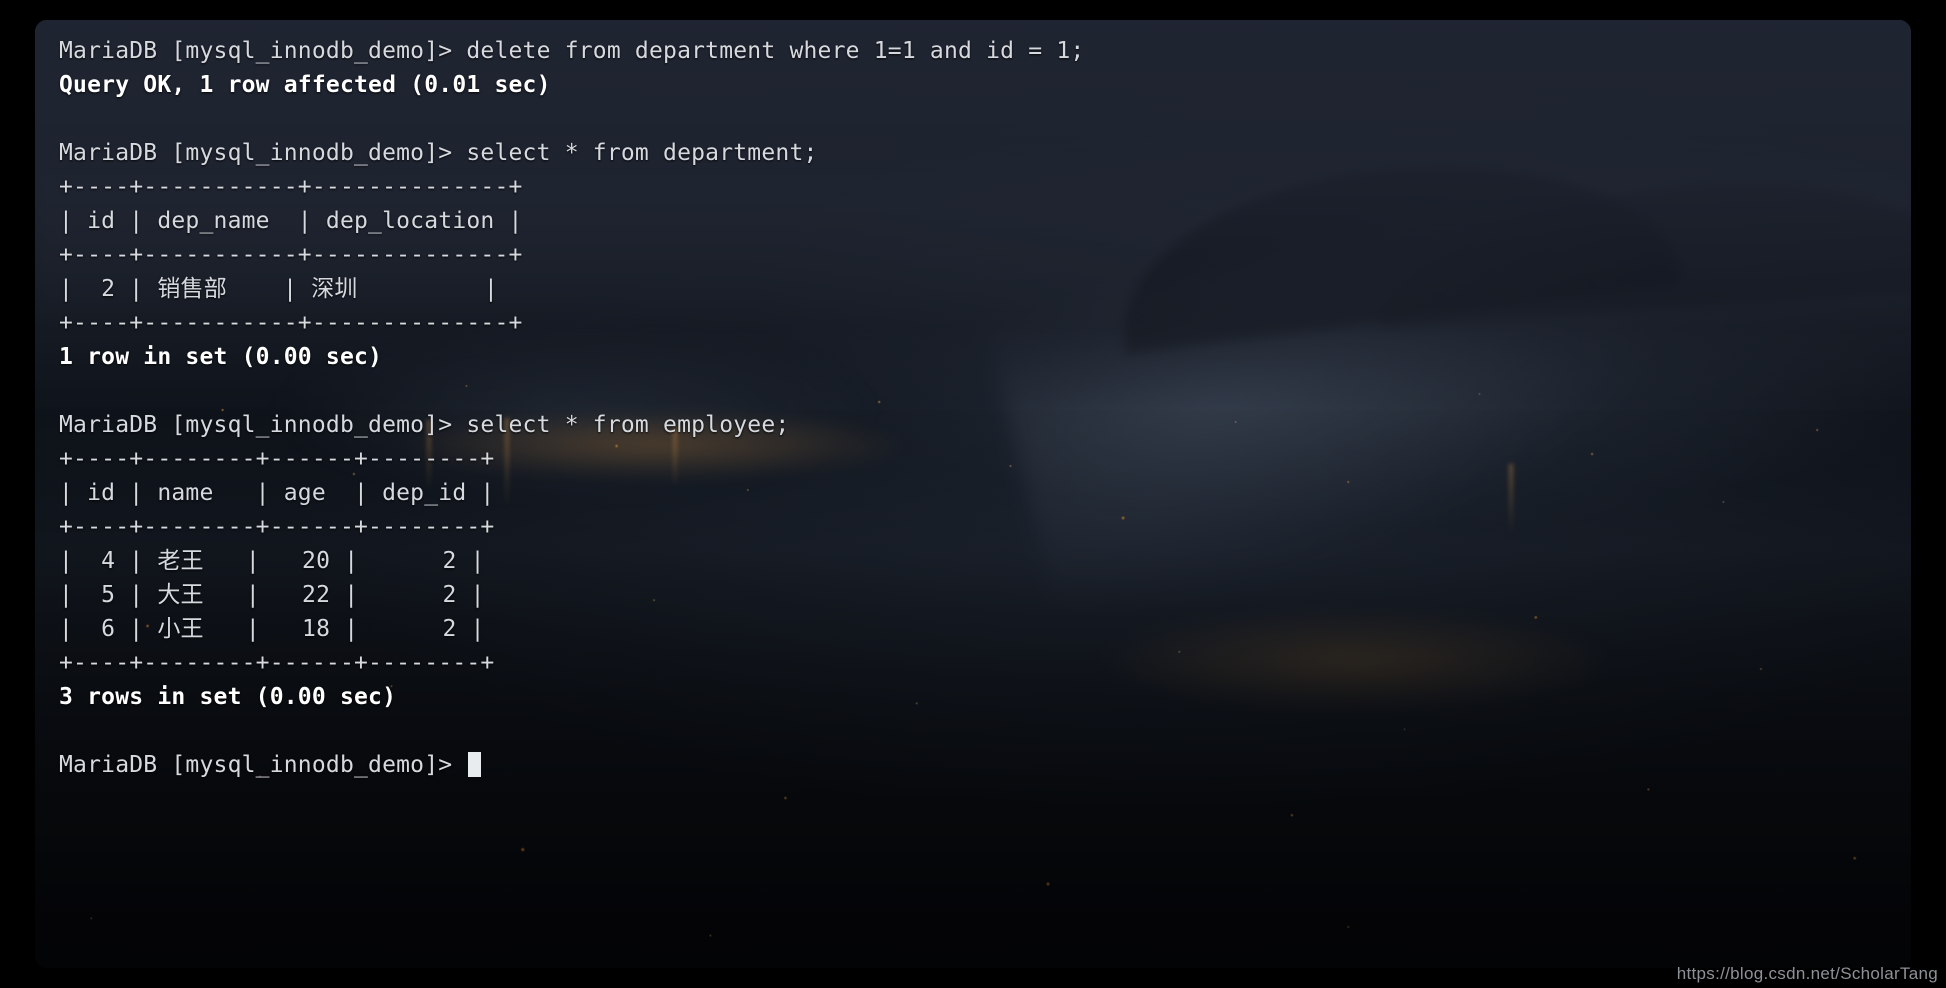  I want to click on terminal-line: | 2 | 销售部 | 深圳 |, so click(973, 289).